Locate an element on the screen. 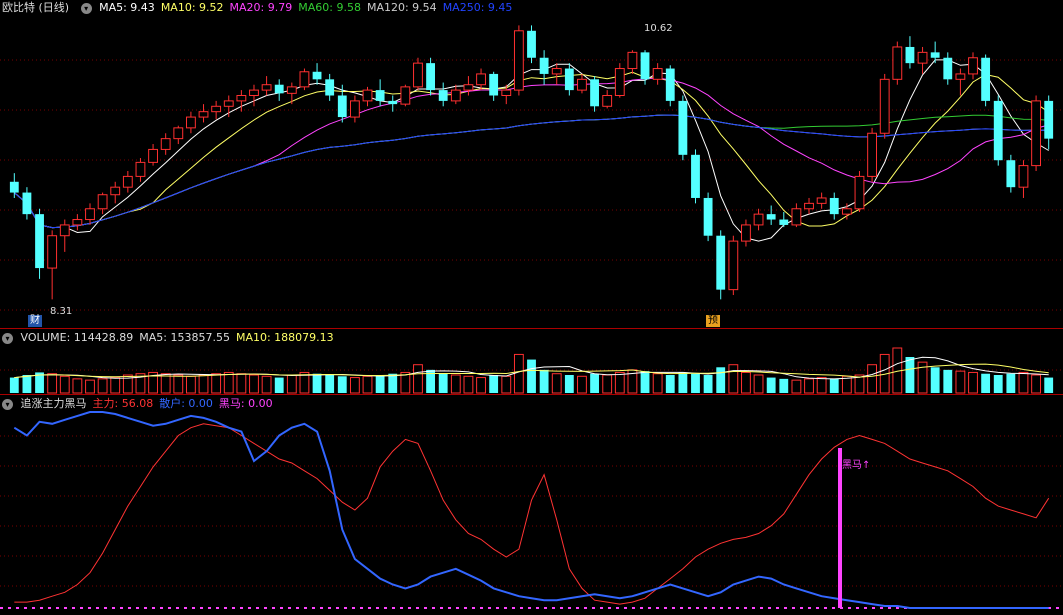  ma-legend-2: MA20: 9.79 is located at coordinates (261, 7).